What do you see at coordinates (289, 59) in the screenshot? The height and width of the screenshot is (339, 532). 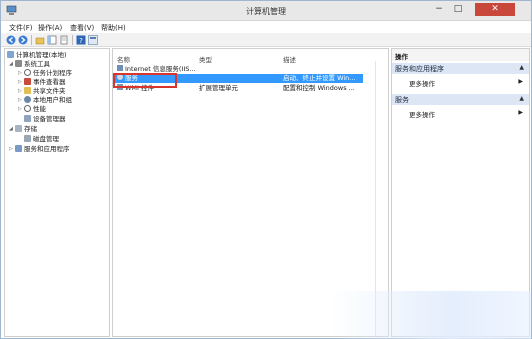 I see `column-header-description: 描述` at bounding box center [289, 59].